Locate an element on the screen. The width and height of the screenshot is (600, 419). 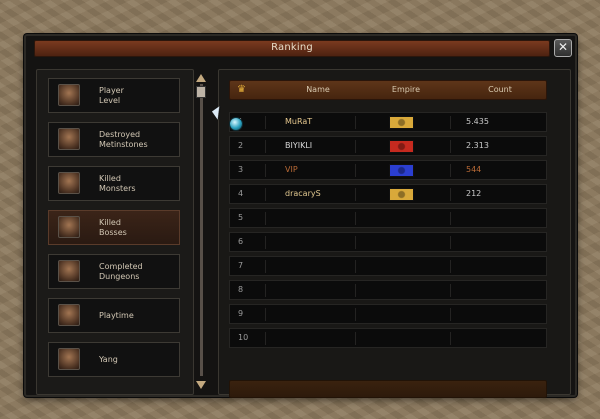
category-label: Completed Dungeons is located at coordinates (121, 271).